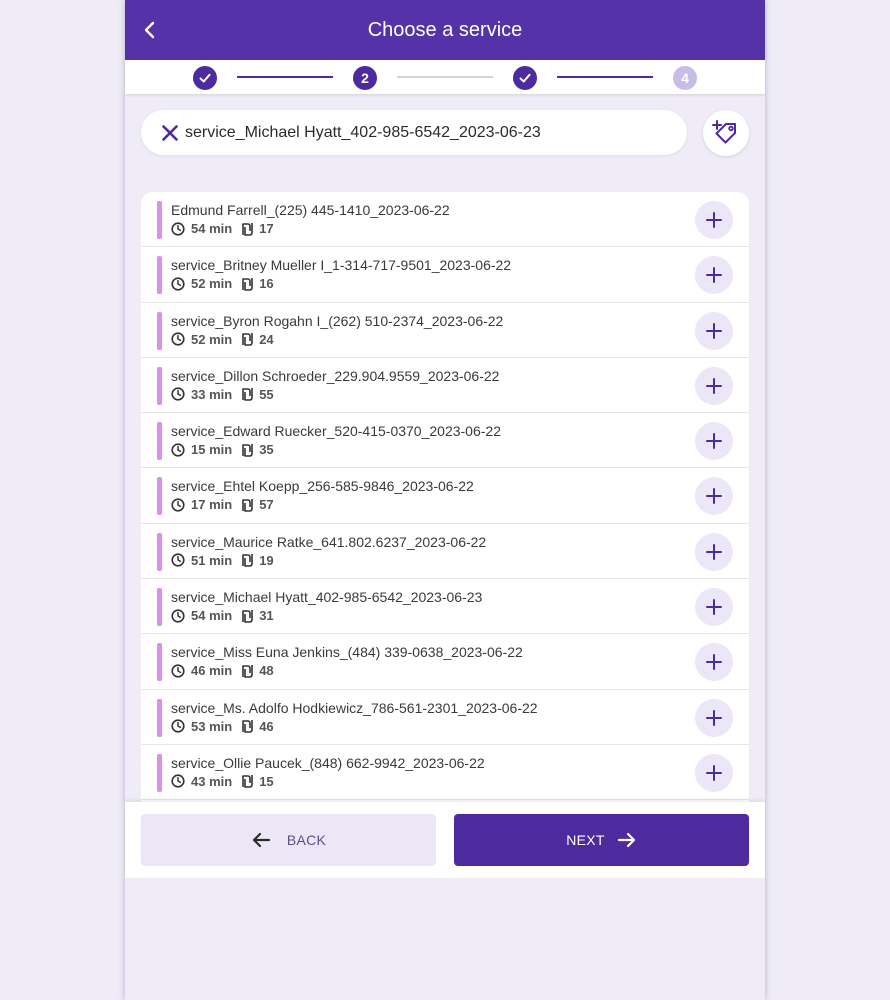  I want to click on service-price: 55, so click(266, 394).